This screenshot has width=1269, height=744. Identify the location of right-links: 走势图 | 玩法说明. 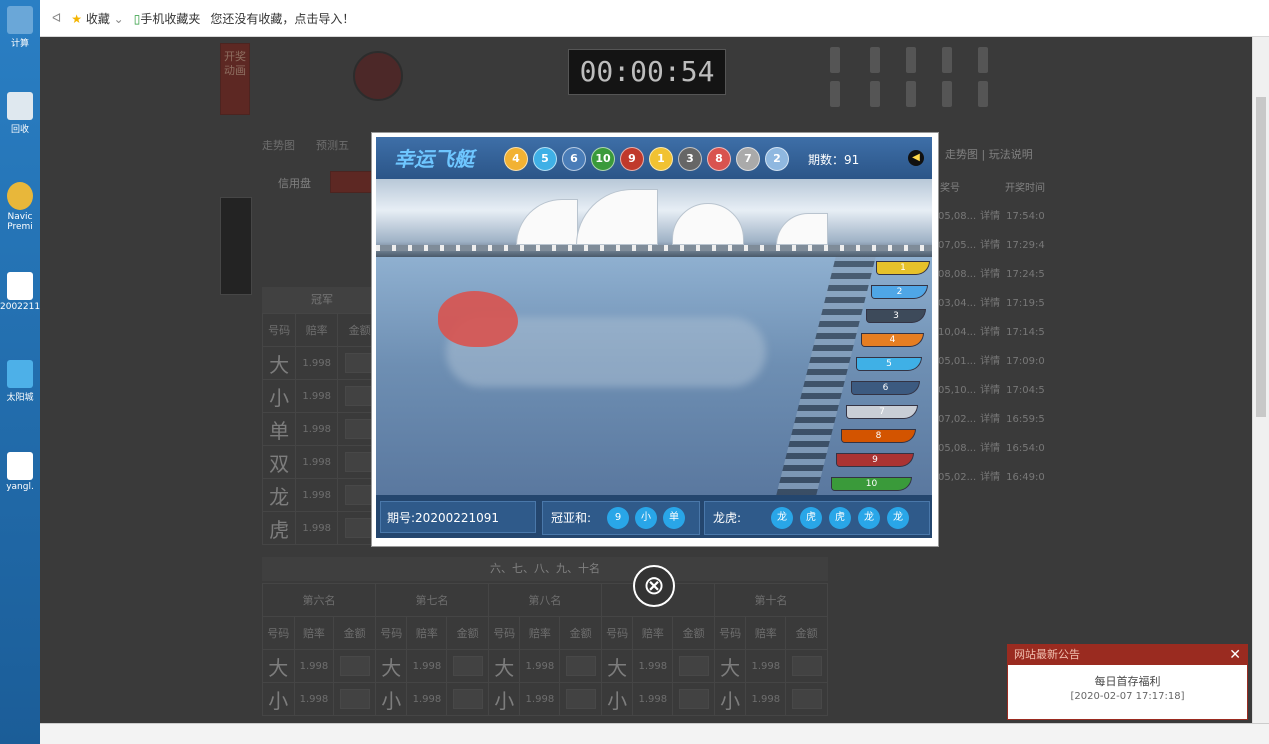
(989, 154).